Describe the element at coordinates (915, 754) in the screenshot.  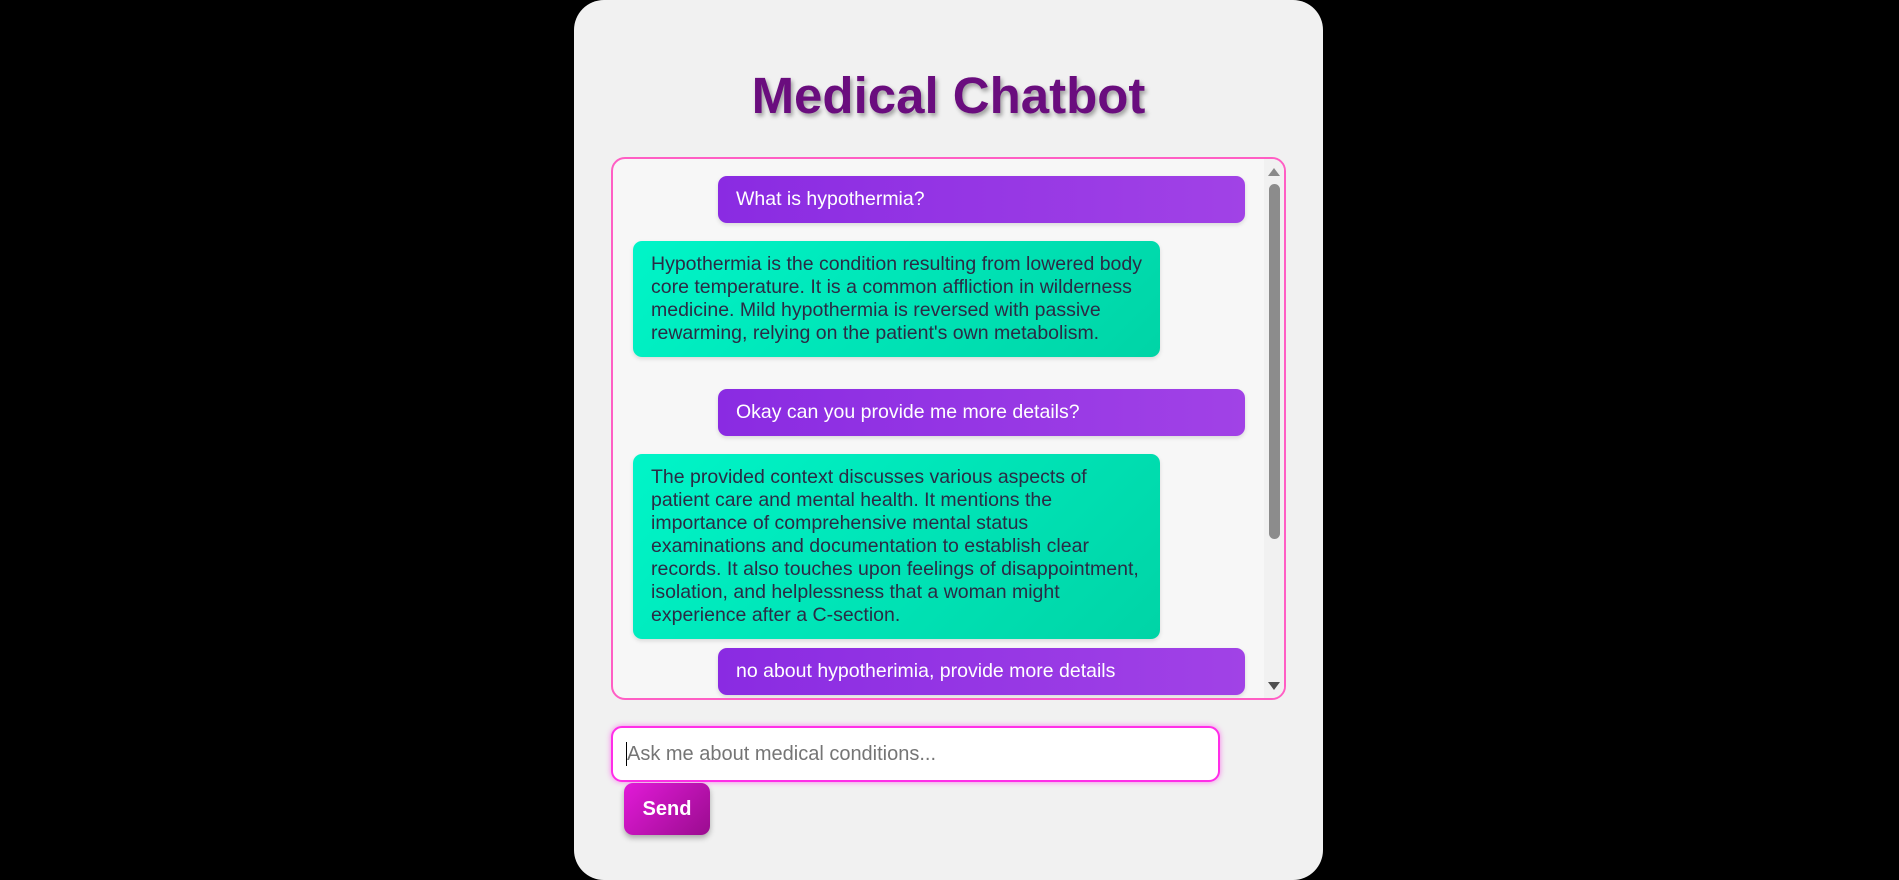
I see `message-input` at that location.